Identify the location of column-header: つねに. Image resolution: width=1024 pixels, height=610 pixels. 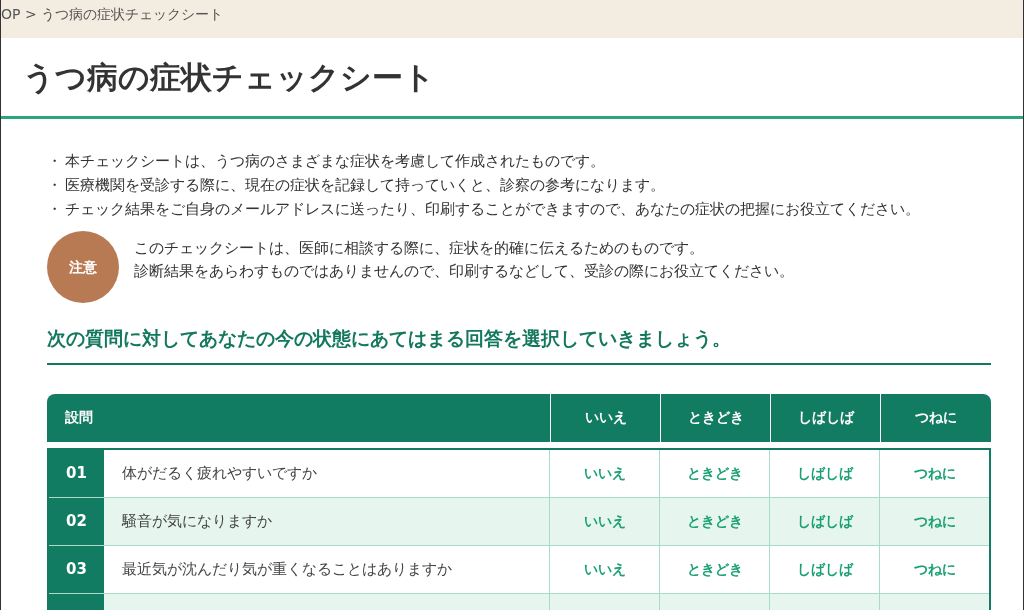
(935, 417).